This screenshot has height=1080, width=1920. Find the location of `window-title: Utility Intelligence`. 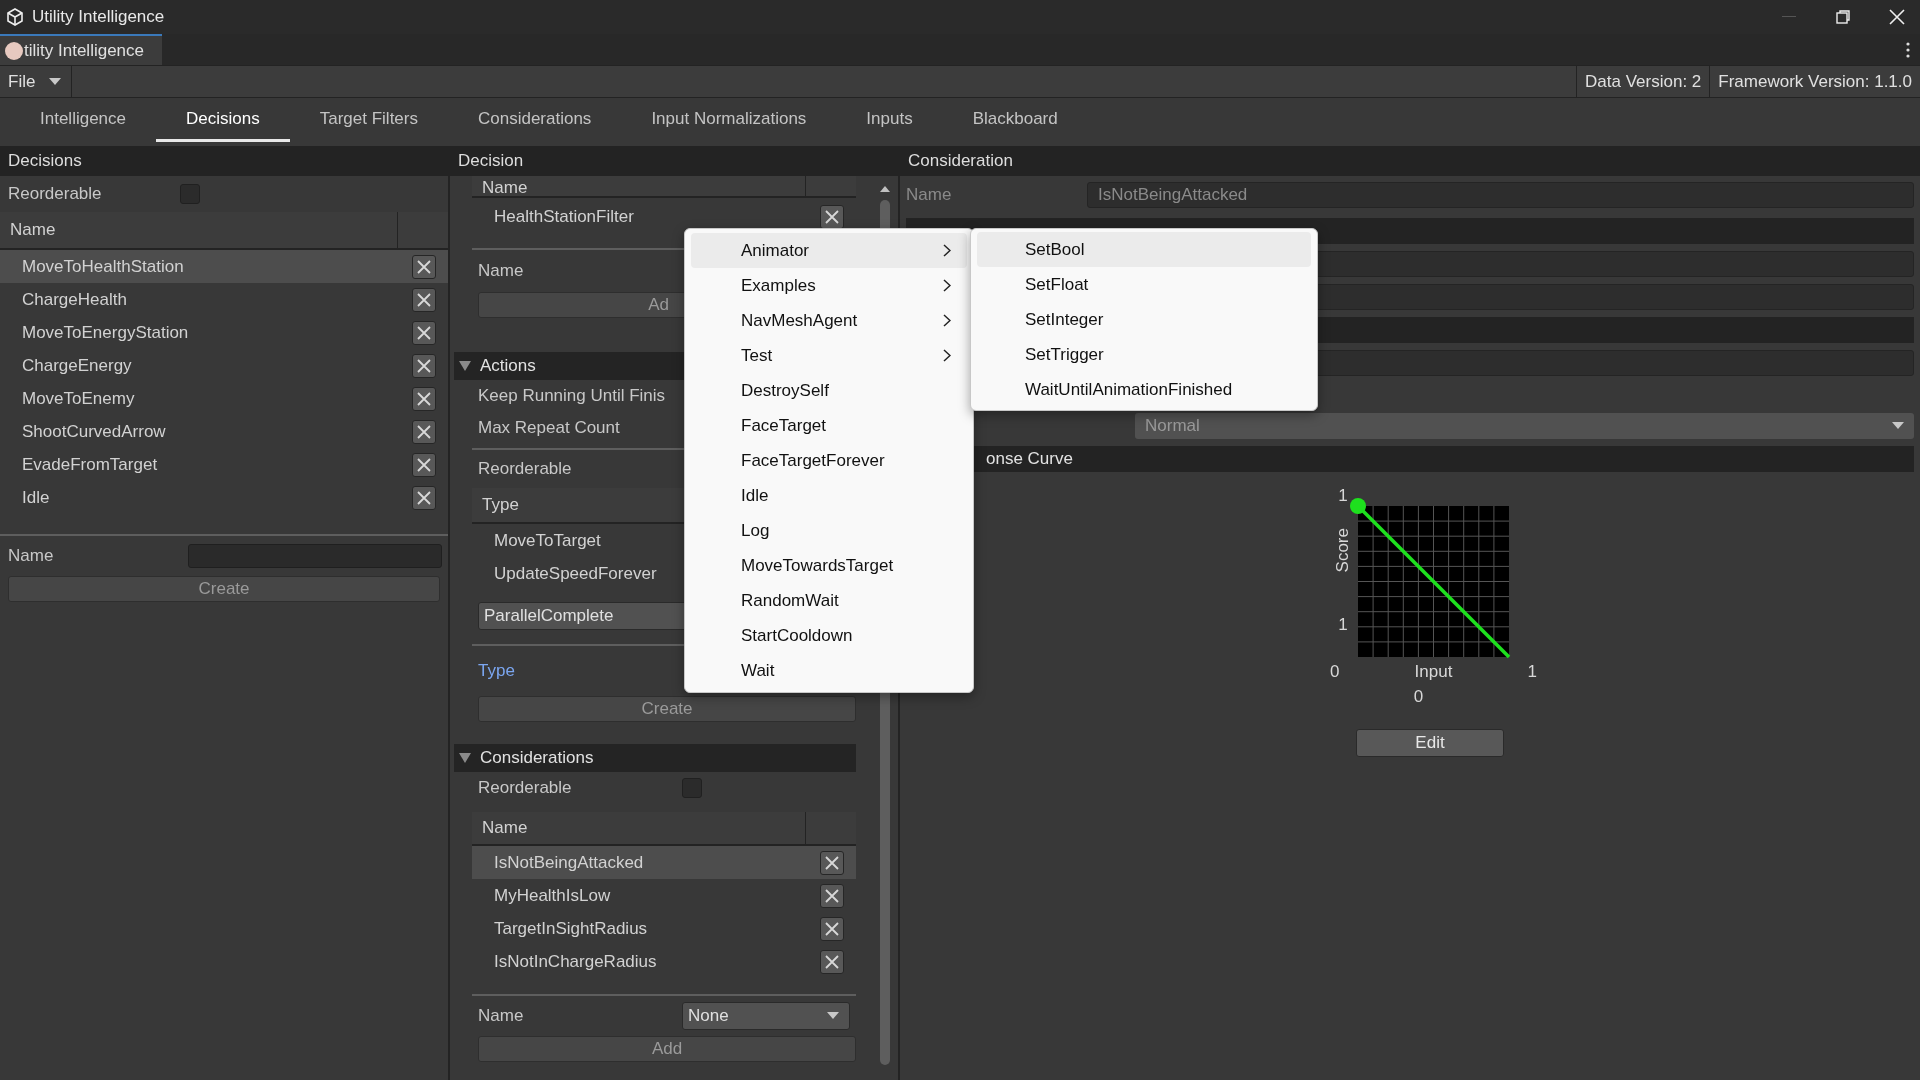

window-title: Utility Intelligence is located at coordinates (98, 17).